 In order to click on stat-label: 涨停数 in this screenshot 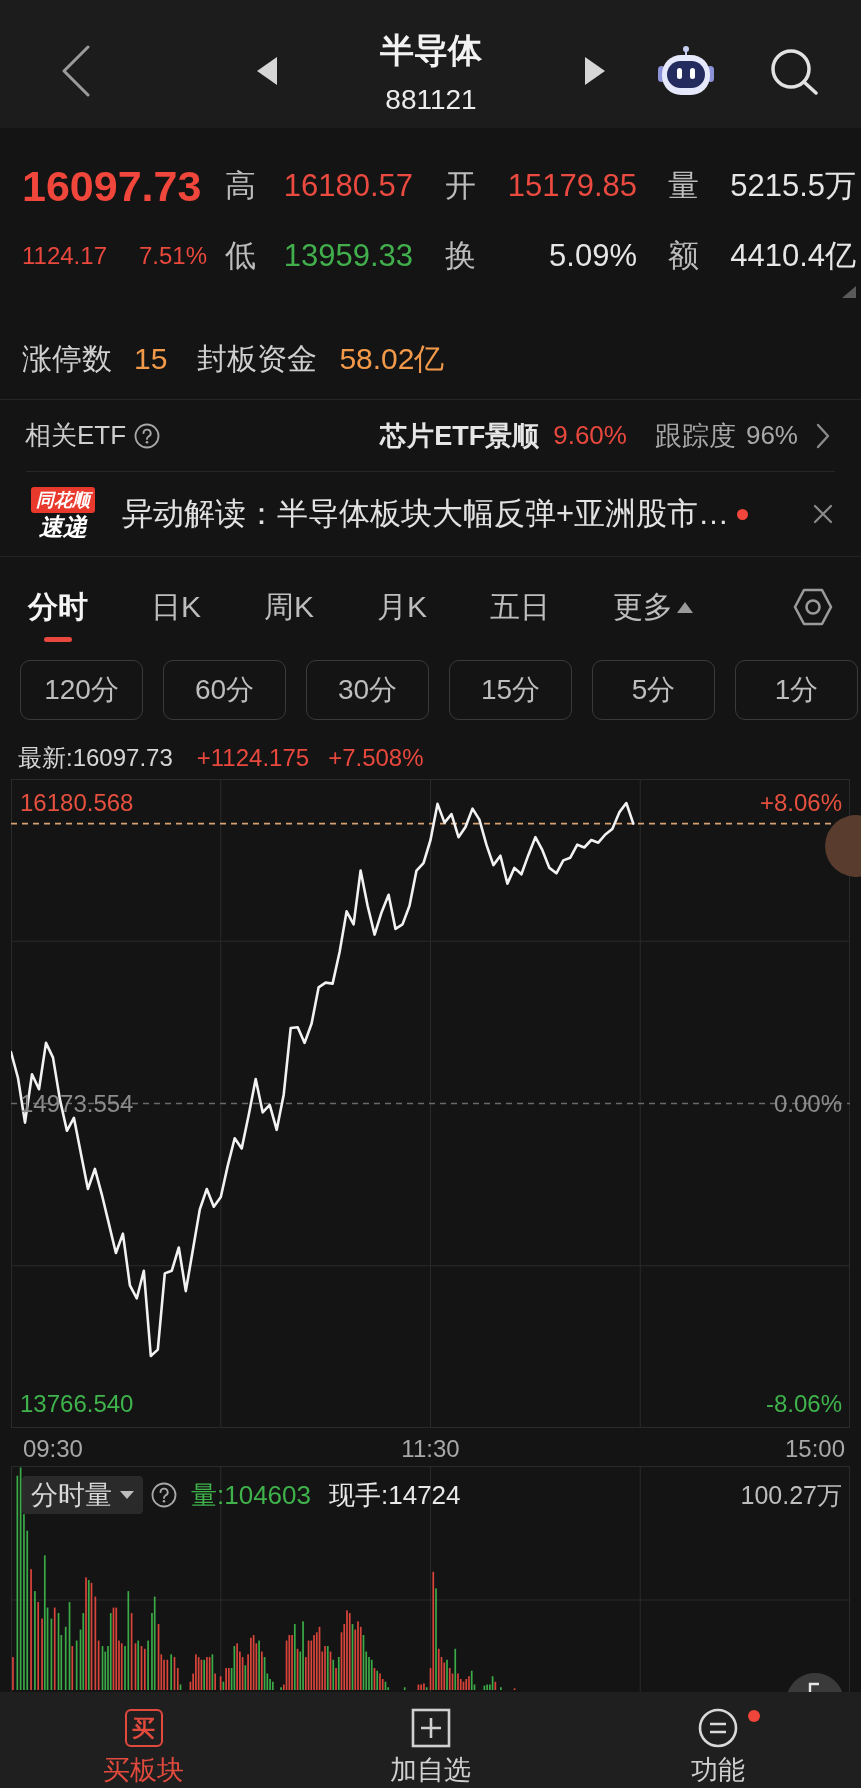, I will do `click(67, 358)`.